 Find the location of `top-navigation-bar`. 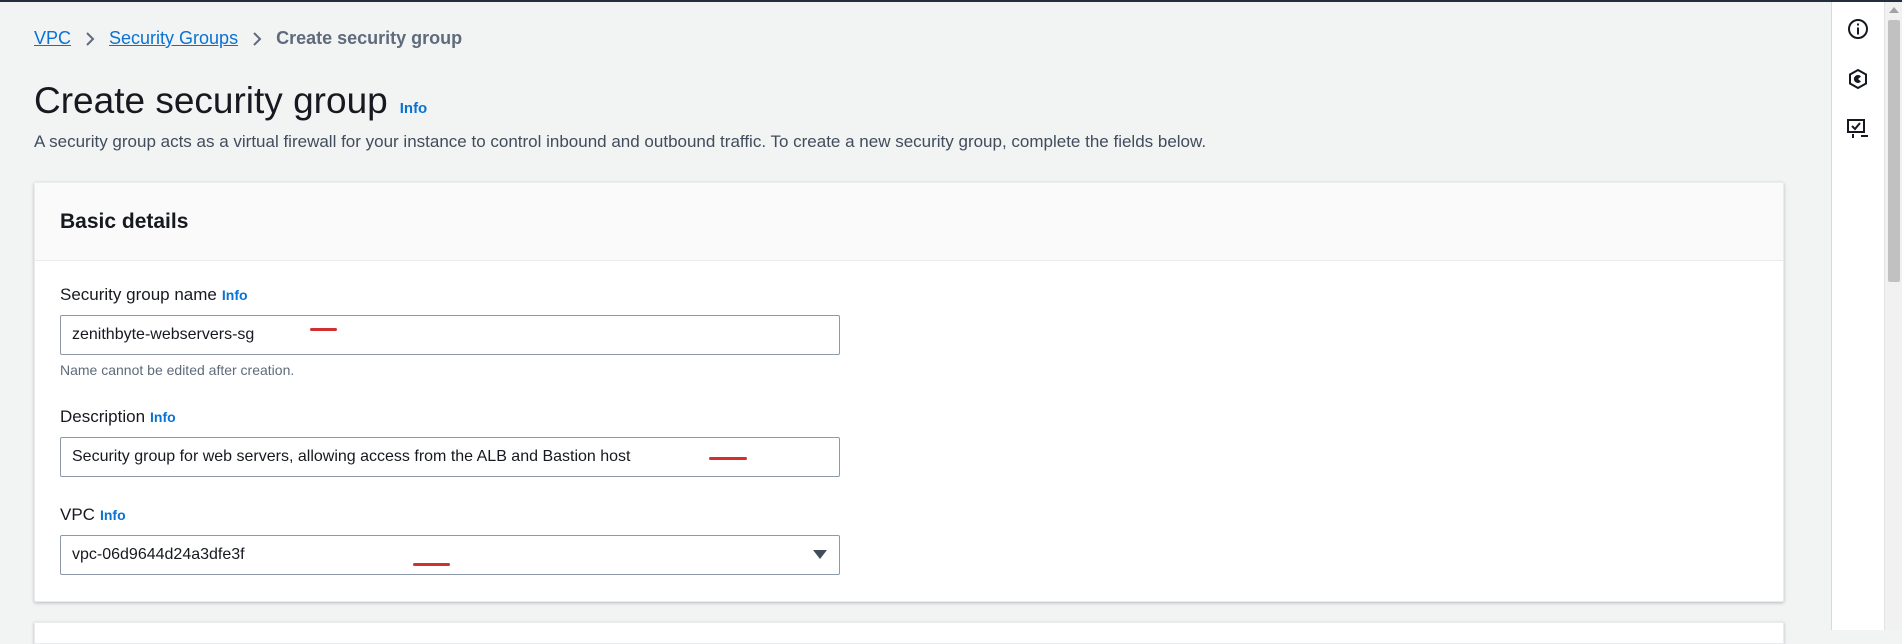

top-navigation-bar is located at coordinates (951, 1).